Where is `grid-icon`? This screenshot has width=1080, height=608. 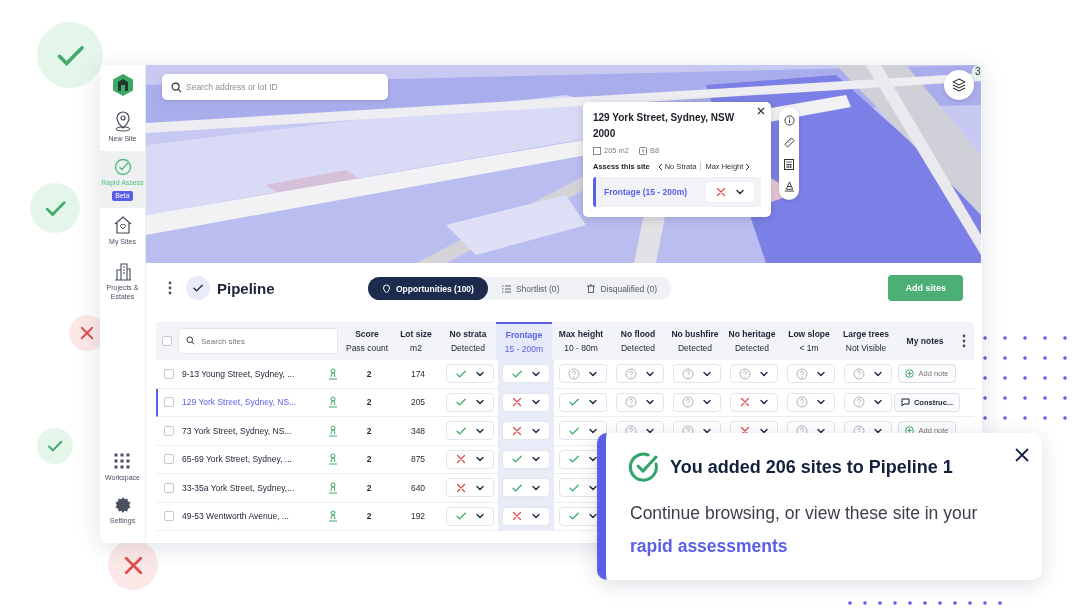
grid-icon is located at coordinates (122, 461).